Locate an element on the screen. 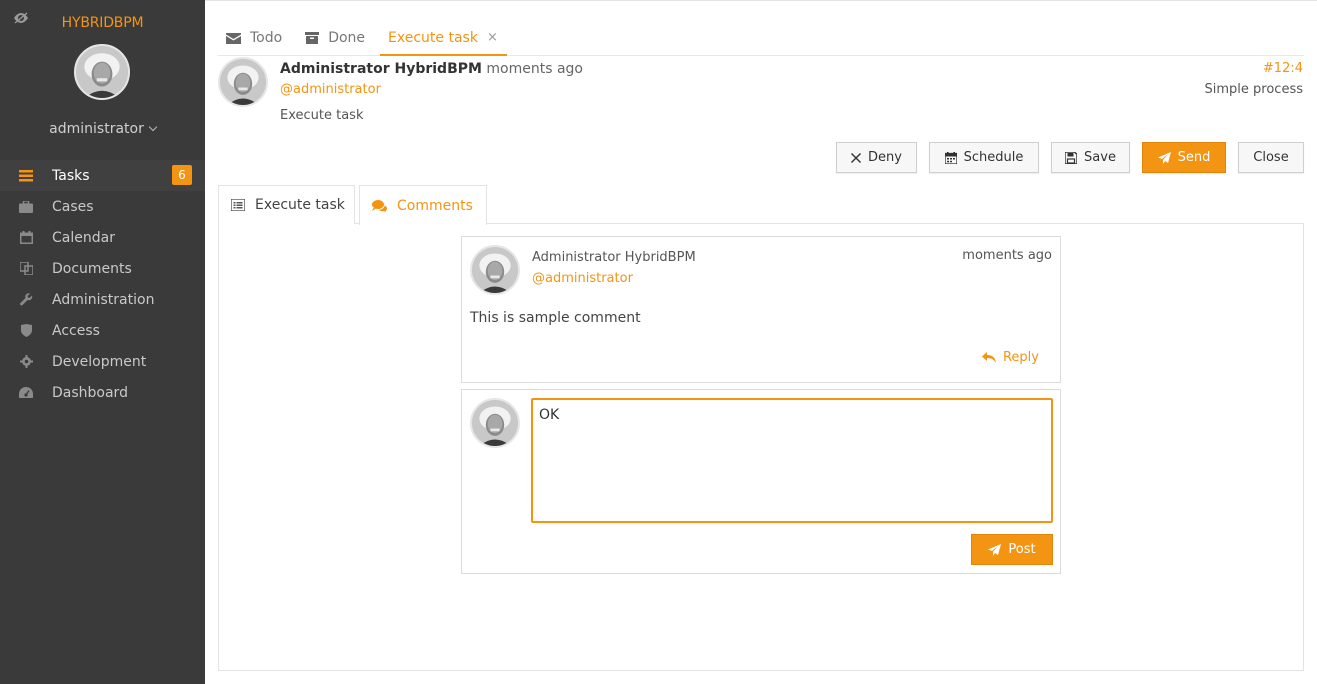 Image resolution: width=1317 pixels, height=684 pixels. schedule-label: Schedule is located at coordinates (993, 157).